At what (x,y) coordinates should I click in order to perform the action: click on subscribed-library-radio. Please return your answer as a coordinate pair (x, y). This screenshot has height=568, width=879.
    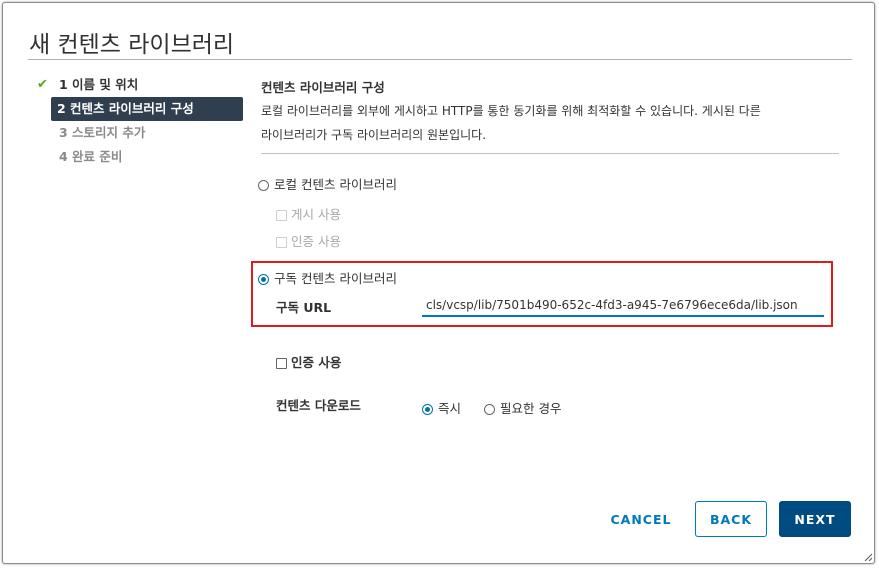
    Looking at the image, I should click on (263, 279).